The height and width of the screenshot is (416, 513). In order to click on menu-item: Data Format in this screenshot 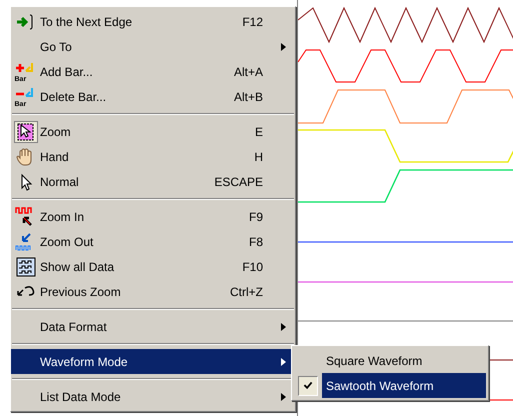, I will do `click(153, 326)`.